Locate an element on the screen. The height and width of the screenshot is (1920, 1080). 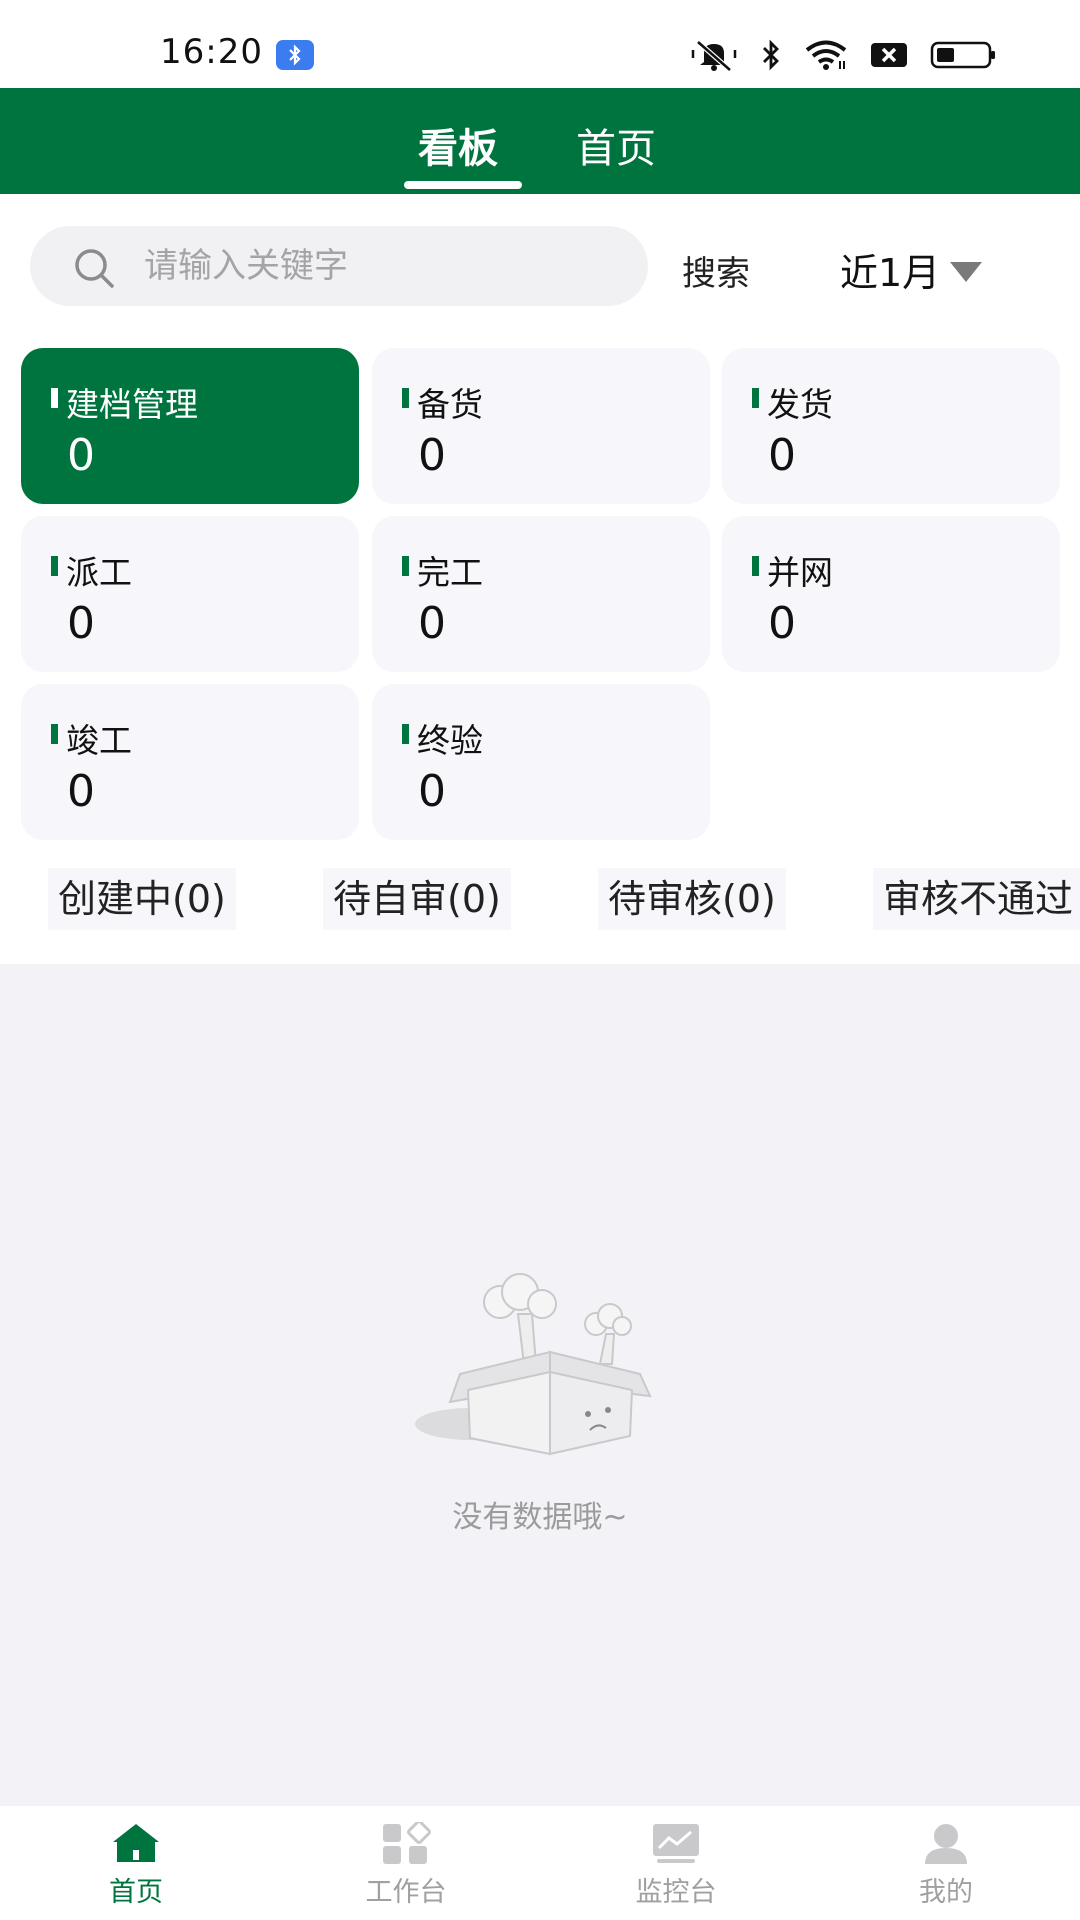
card-label-wrap: 并网 is located at coordinates (792, 570).